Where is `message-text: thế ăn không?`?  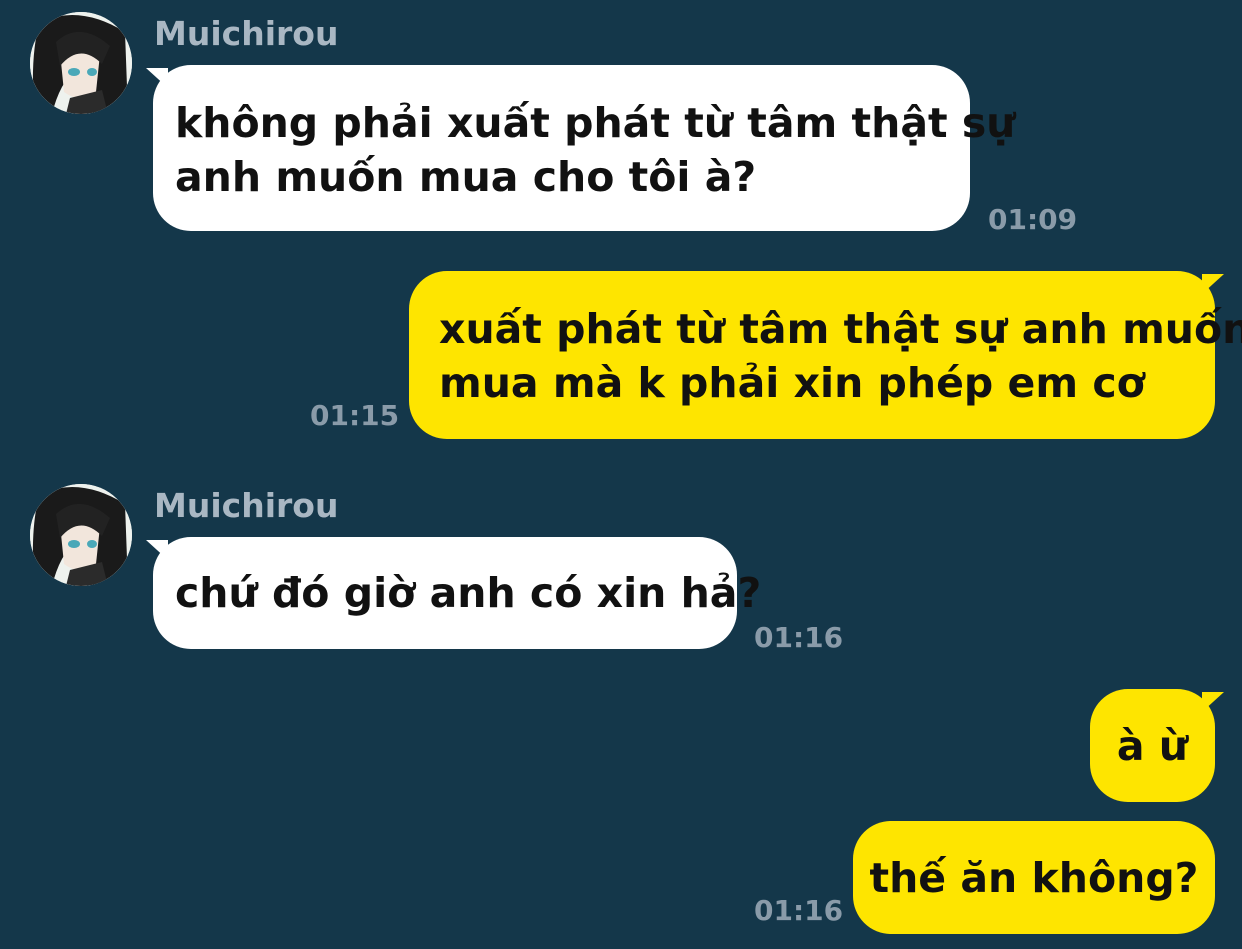 message-text: thế ăn không? is located at coordinates (1034, 878).